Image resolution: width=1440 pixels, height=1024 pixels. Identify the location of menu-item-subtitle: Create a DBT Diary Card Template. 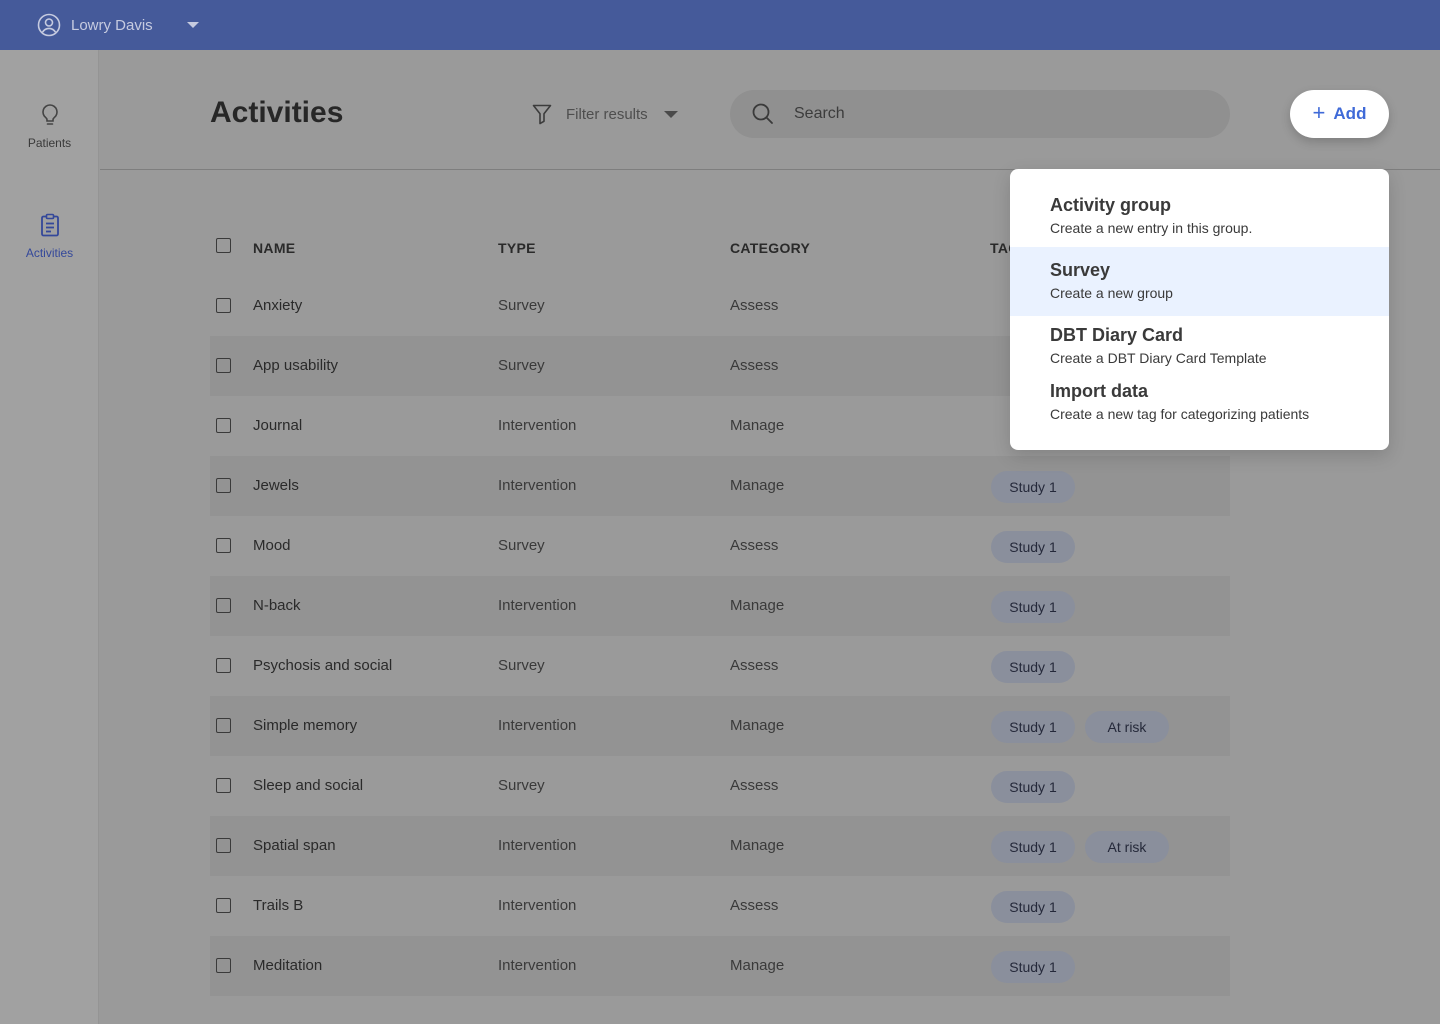
(1158, 358).